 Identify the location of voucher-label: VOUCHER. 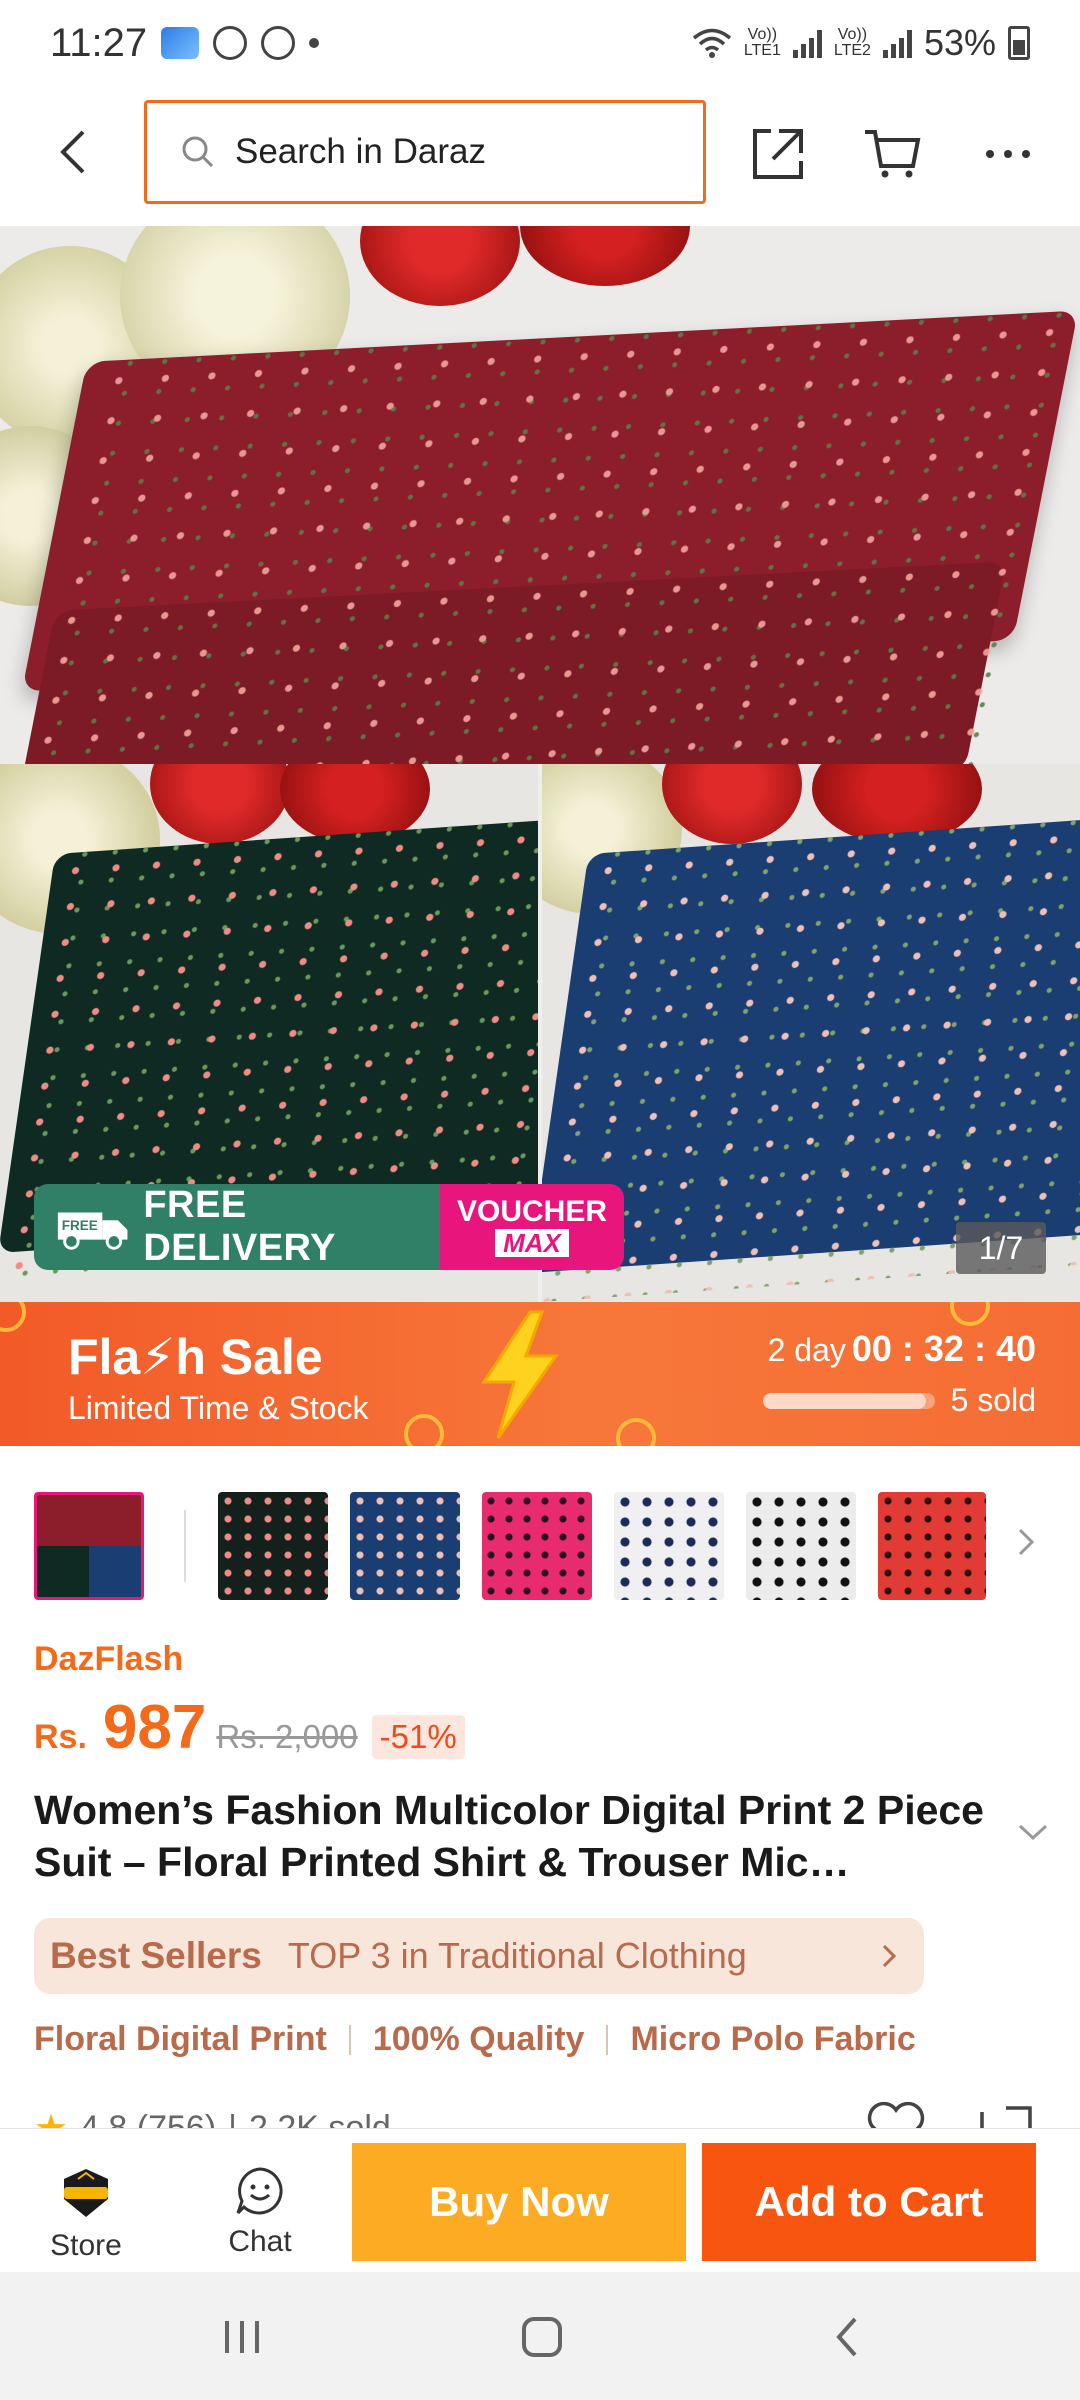
(531, 1211).